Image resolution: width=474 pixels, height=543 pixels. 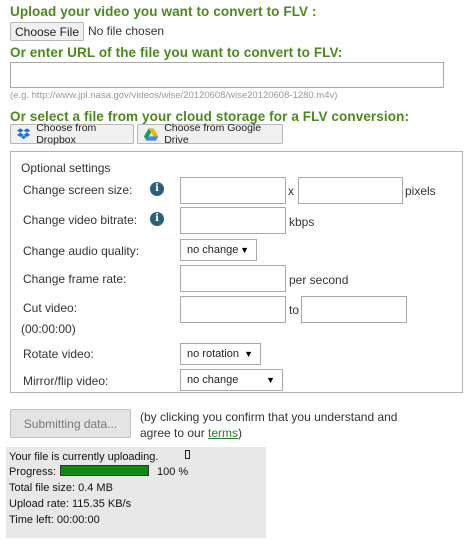 What do you see at coordinates (157, 189) in the screenshot?
I see `screen-size-info-icon: i` at bounding box center [157, 189].